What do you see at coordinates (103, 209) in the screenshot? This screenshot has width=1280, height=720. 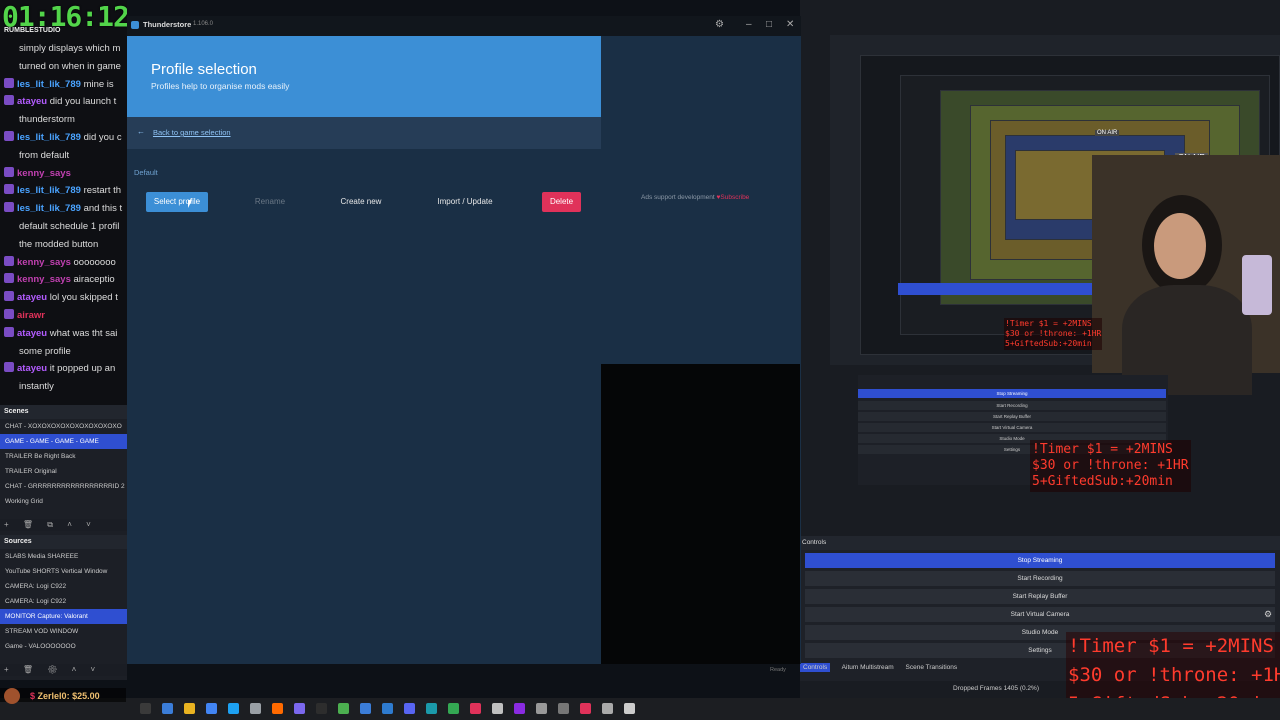 I see `chat-text: and this t` at bounding box center [103, 209].